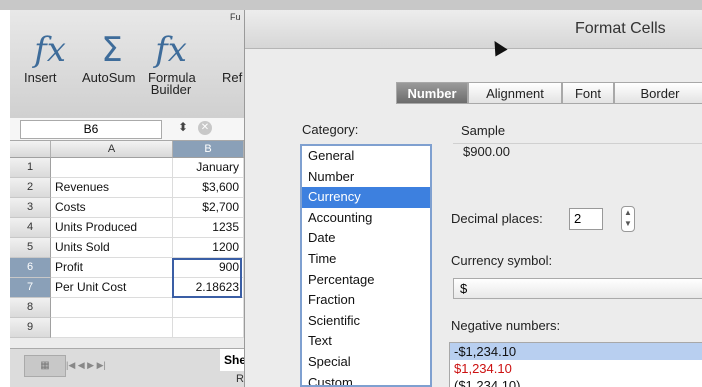  What do you see at coordinates (136, 365) in the screenshot?
I see `sheet-scroll-arrows: |◀ ◀ ▶ ▶|` at bounding box center [136, 365].